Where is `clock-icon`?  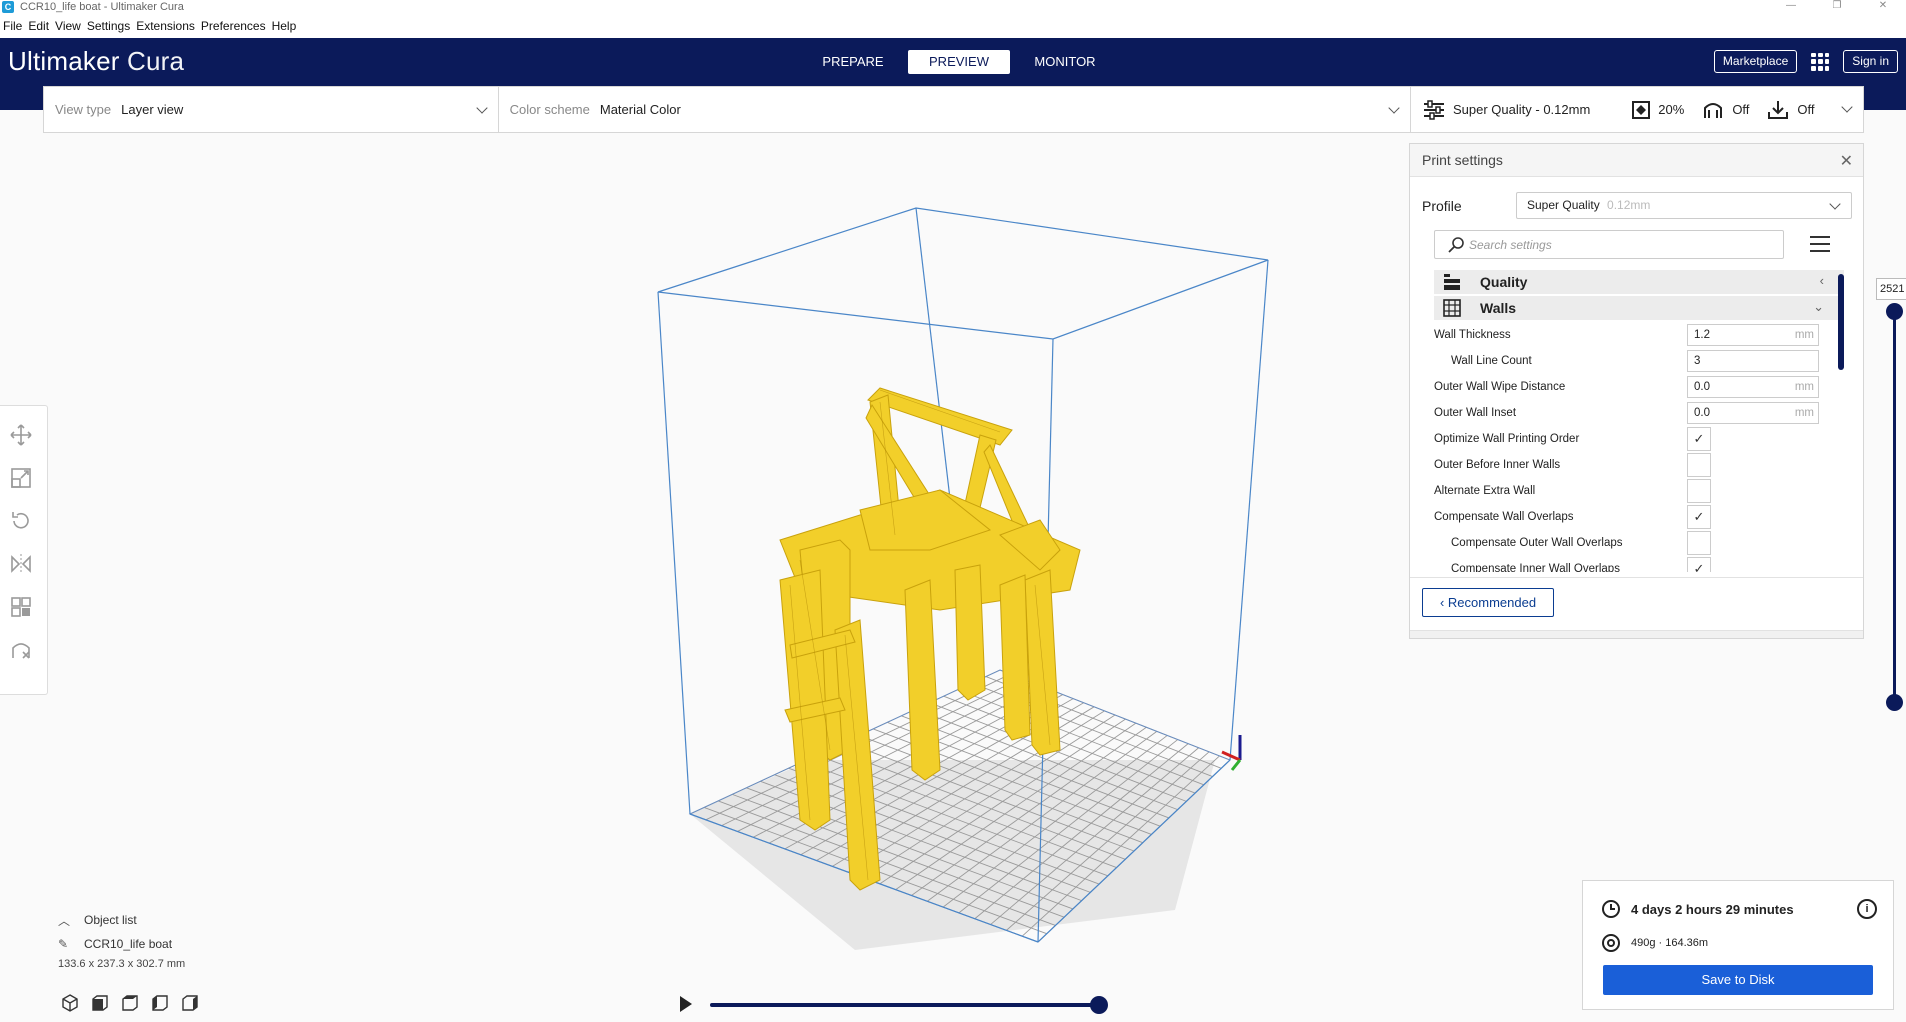 clock-icon is located at coordinates (1611, 909).